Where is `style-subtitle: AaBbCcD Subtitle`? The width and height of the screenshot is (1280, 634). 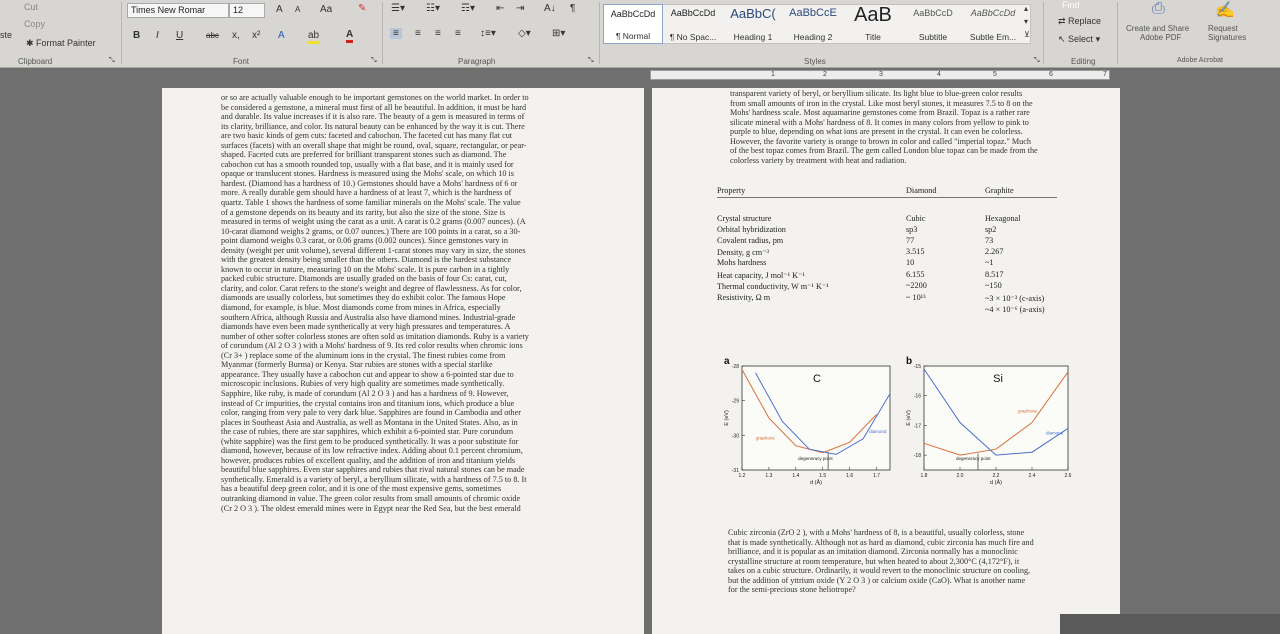
style-subtitle: AaBbCcD Subtitle is located at coordinates (933, 24).